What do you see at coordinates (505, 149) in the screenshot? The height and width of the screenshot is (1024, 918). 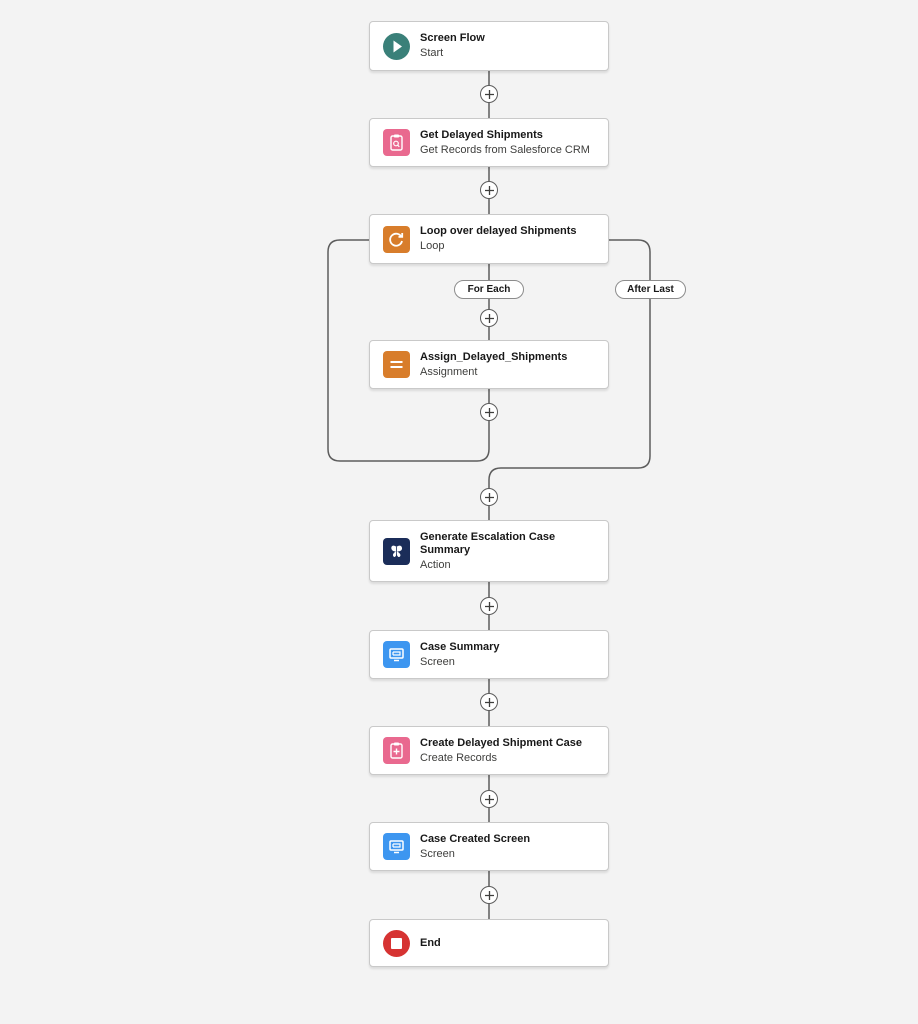 I see `node-subtitle: Get Records from Salesforce CRM` at bounding box center [505, 149].